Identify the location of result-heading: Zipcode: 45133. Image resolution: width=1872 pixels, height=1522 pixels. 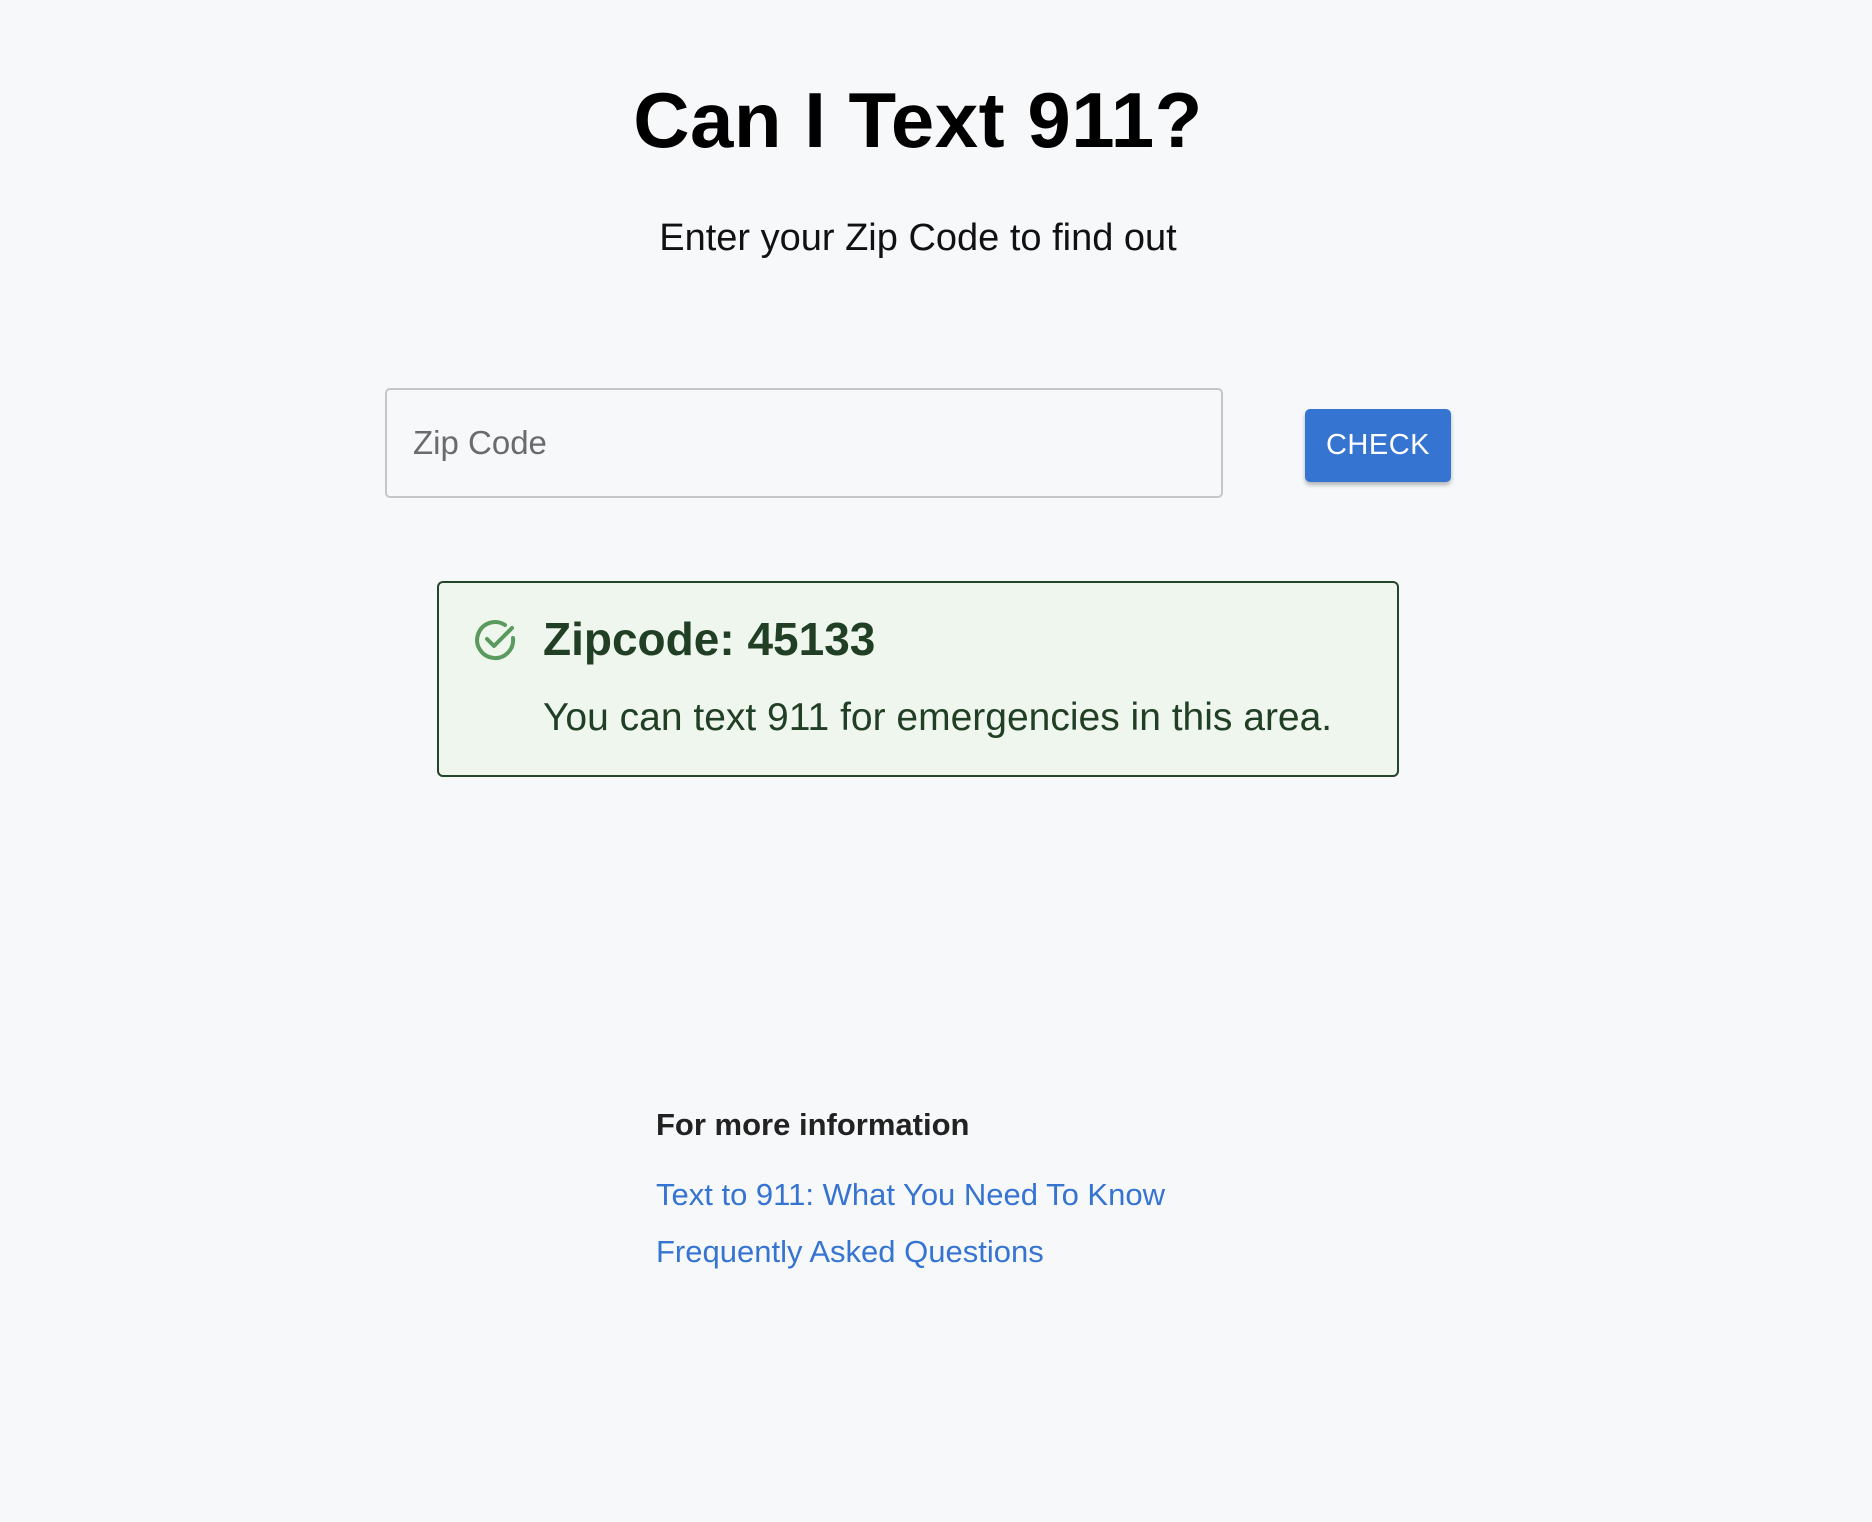
(709, 639).